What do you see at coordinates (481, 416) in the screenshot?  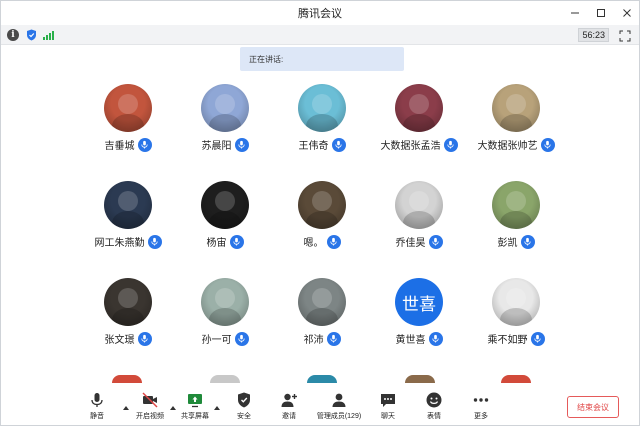 I see `more-label: 更多` at bounding box center [481, 416].